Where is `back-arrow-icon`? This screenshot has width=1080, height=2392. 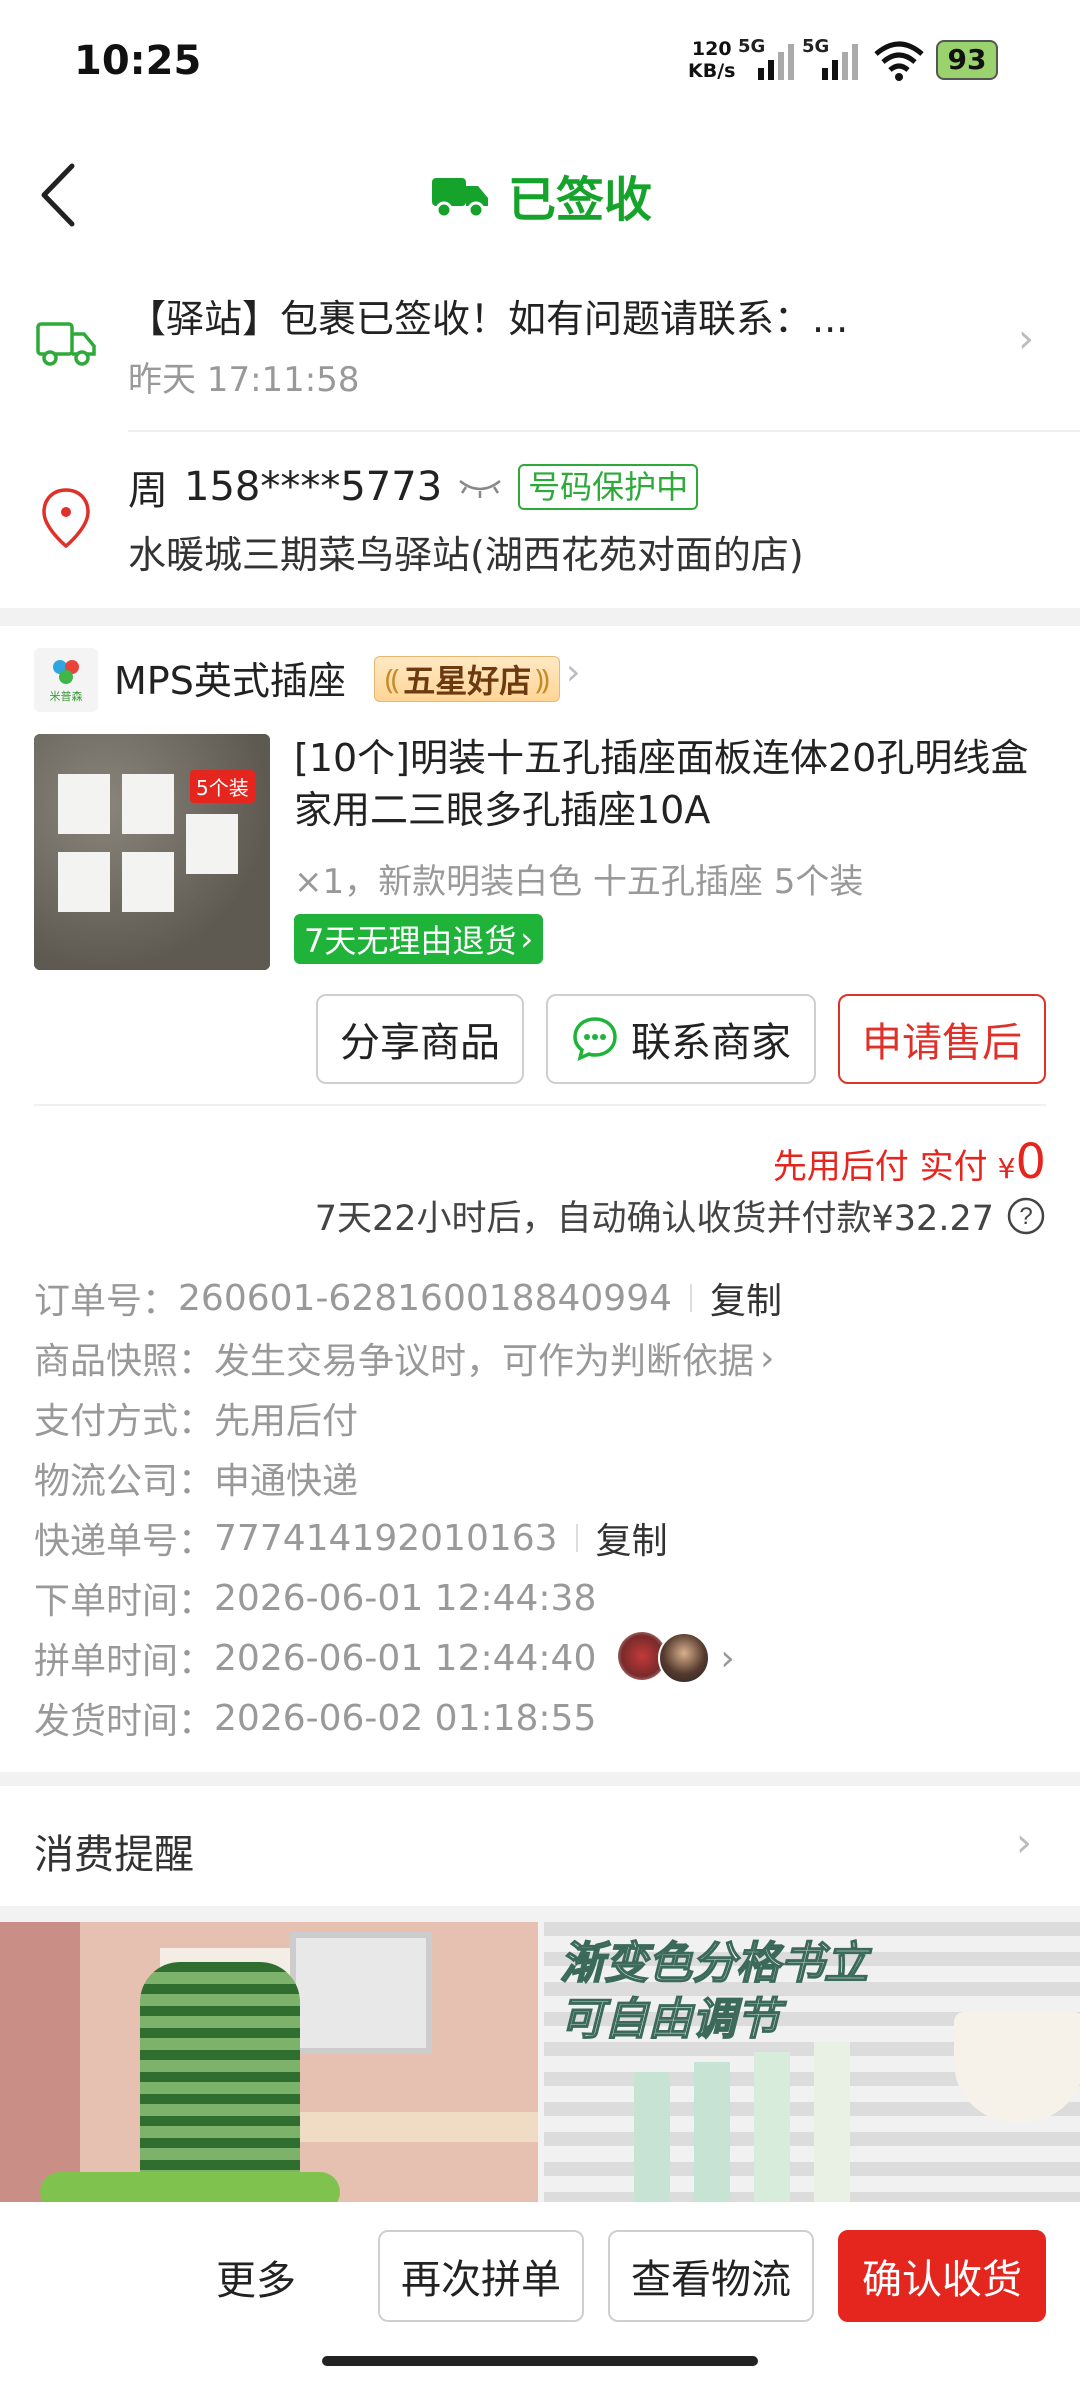 back-arrow-icon is located at coordinates (58, 195).